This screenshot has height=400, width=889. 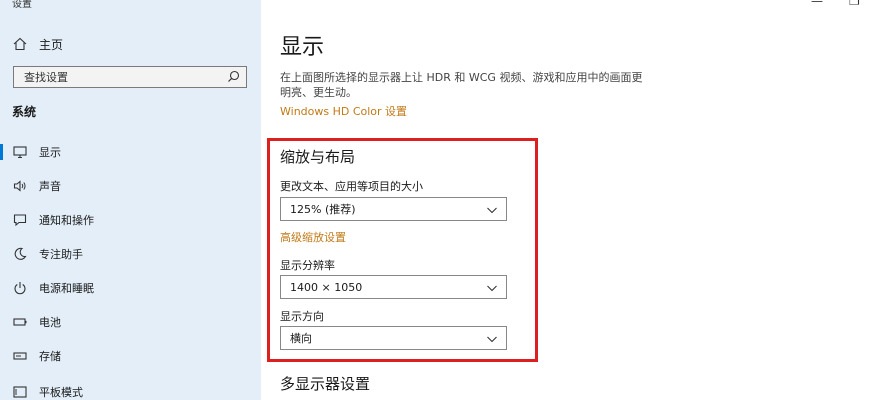 What do you see at coordinates (50, 356) in the screenshot?
I see `sidebar-item-label: 存储` at bounding box center [50, 356].